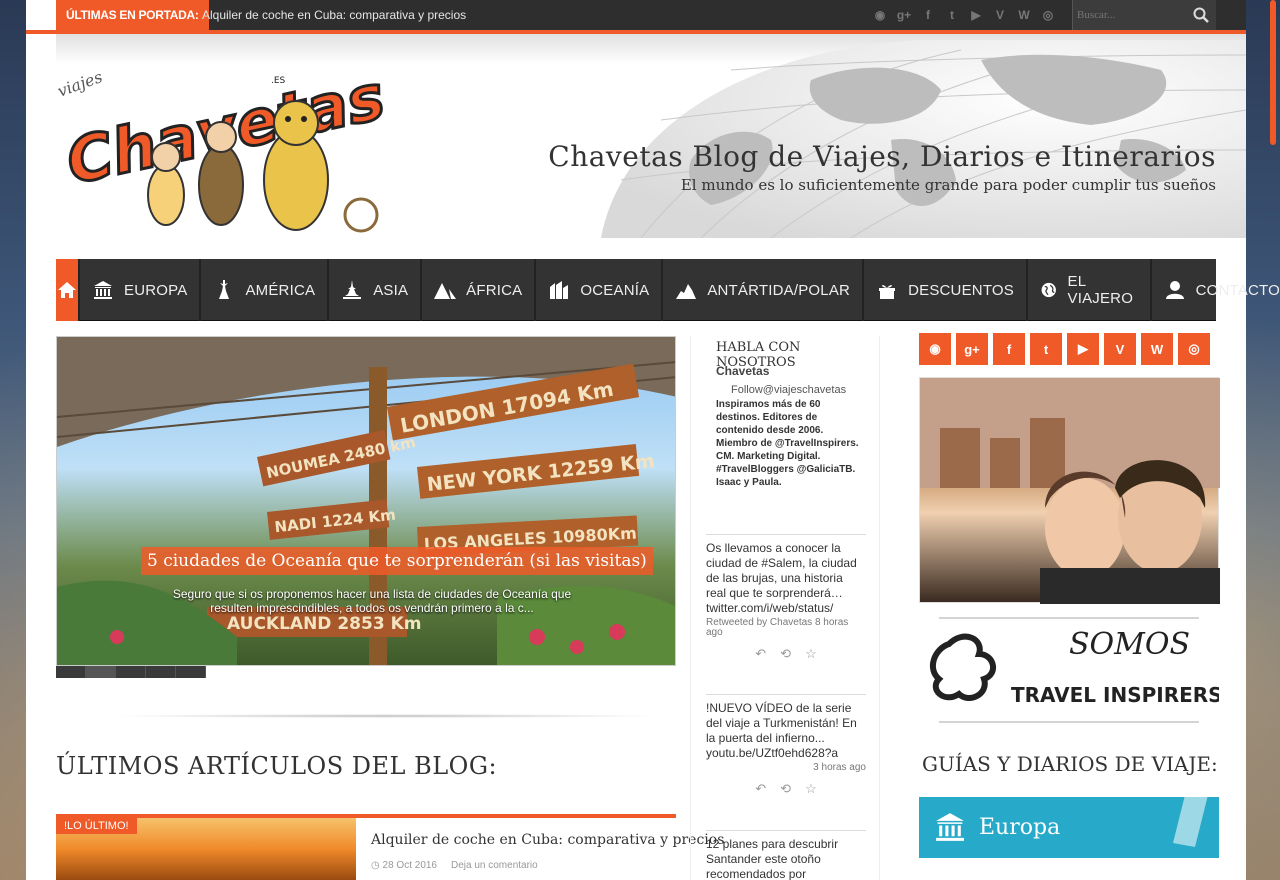 The height and width of the screenshot is (880, 1280). What do you see at coordinates (386, 716) in the screenshot?
I see `divider` at bounding box center [386, 716].